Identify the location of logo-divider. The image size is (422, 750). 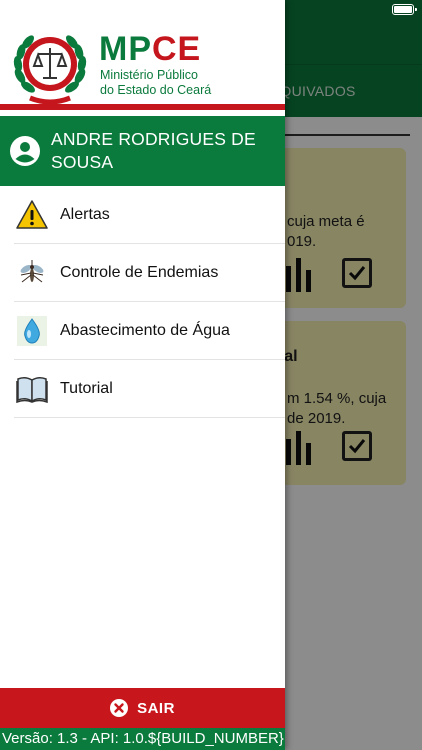
(142, 107).